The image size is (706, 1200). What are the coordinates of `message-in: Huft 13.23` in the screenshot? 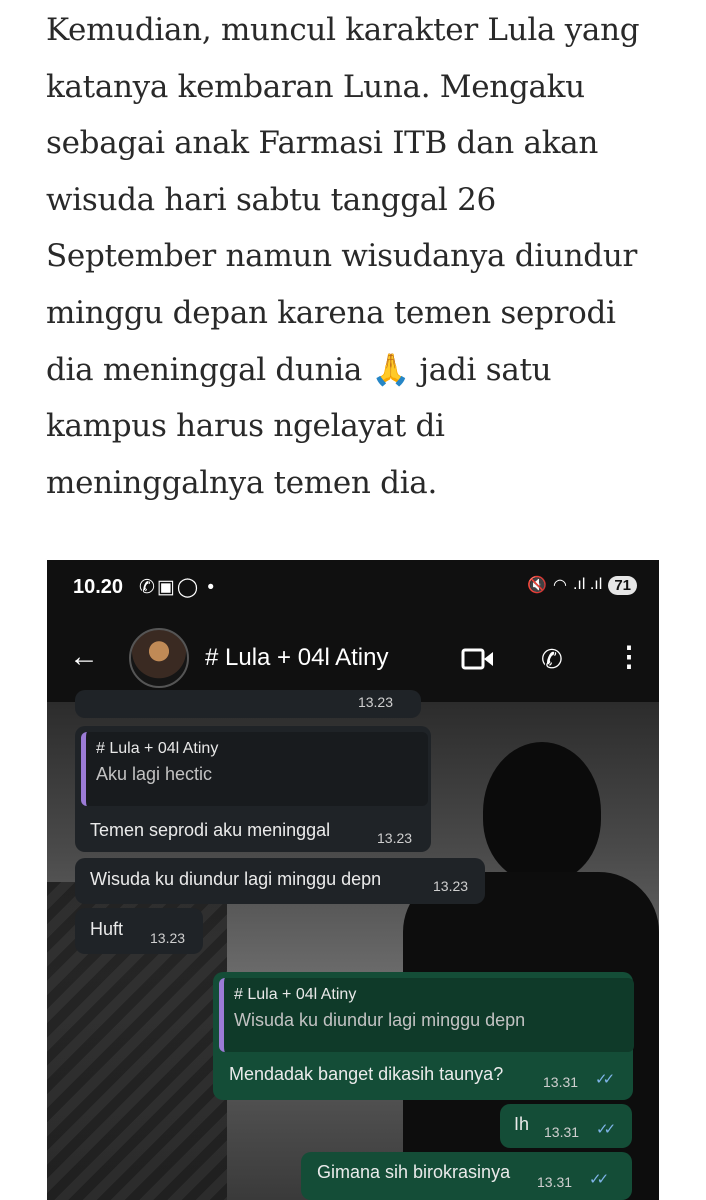 It's located at (139, 931).